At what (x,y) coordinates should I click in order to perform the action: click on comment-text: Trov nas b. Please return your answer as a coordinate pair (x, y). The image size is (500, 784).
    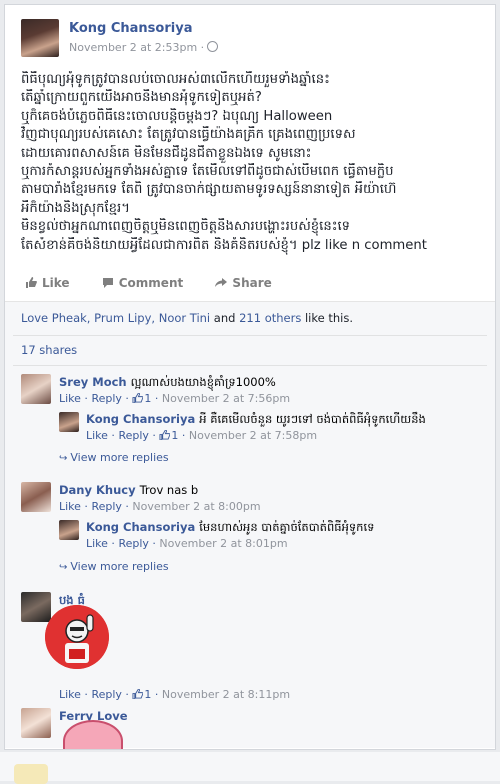
    Looking at the image, I should click on (169, 490).